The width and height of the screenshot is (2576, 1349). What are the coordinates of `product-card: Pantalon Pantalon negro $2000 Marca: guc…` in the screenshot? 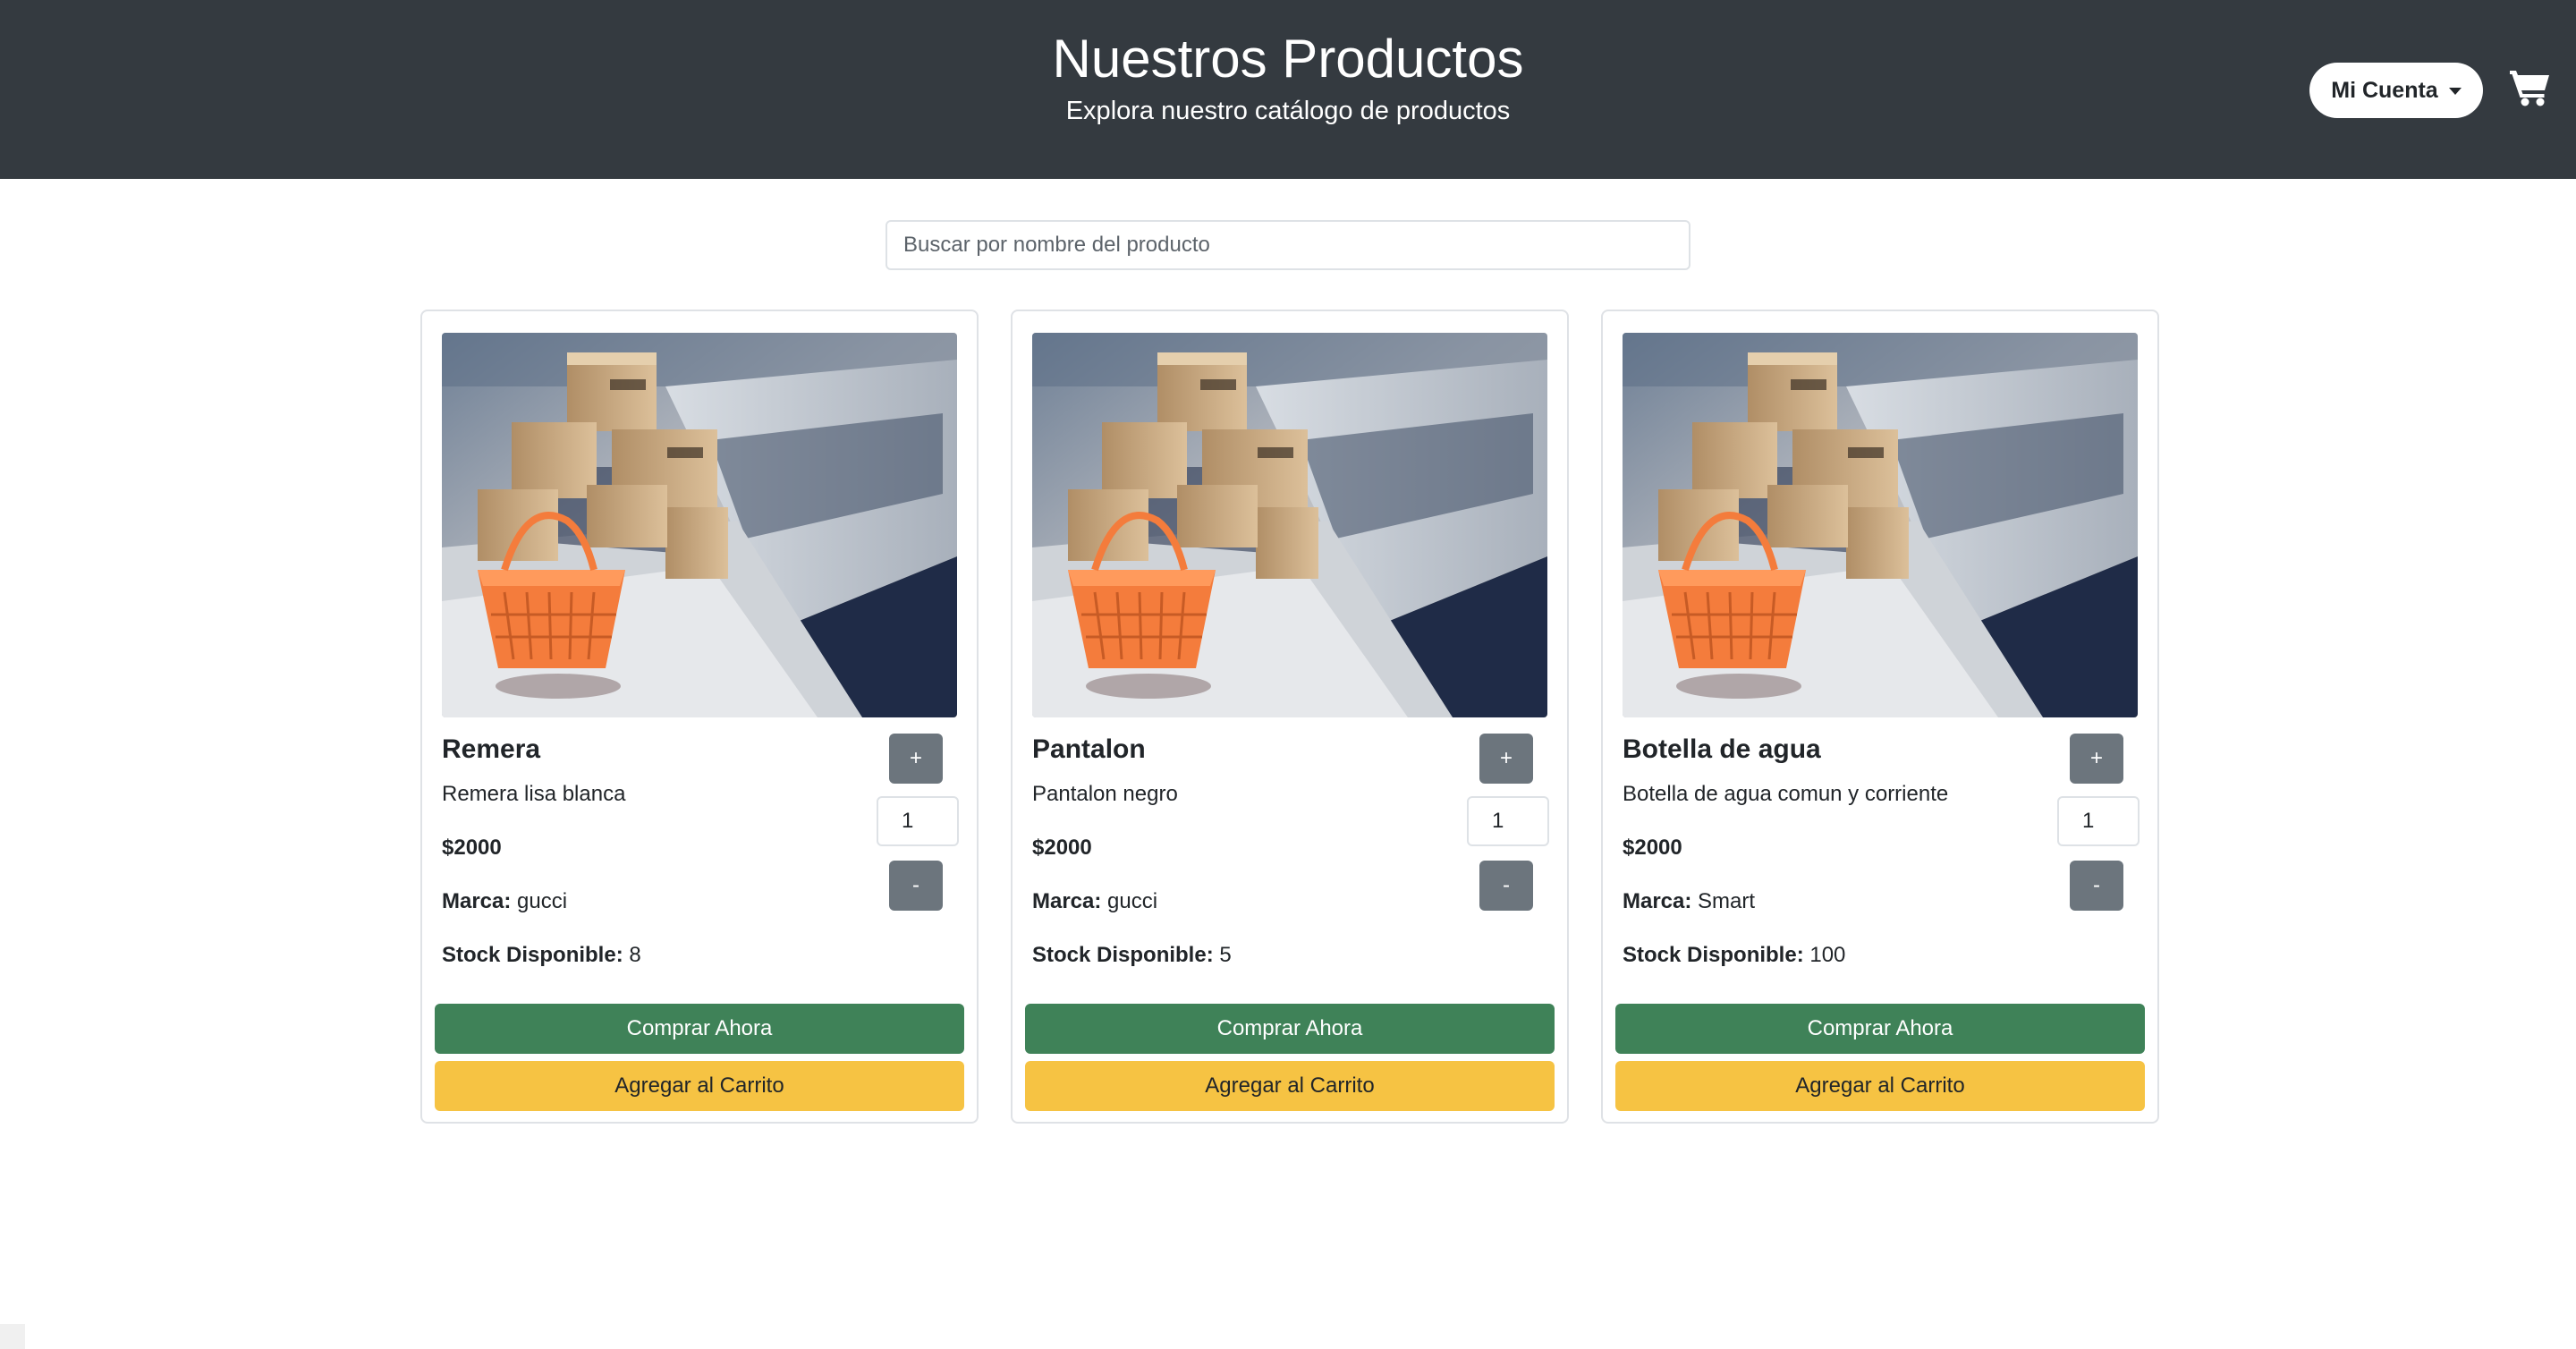 It's located at (1290, 717).